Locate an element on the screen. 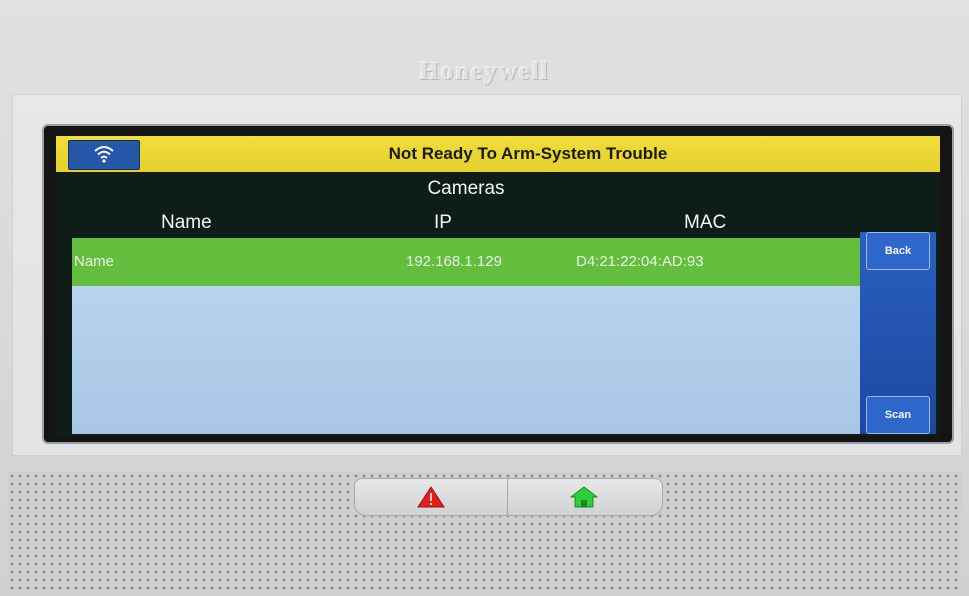 The height and width of the screenshot is (596, 969). status-message: Not Ready To Arm-System Trouble is located at coordinates (528, 153).